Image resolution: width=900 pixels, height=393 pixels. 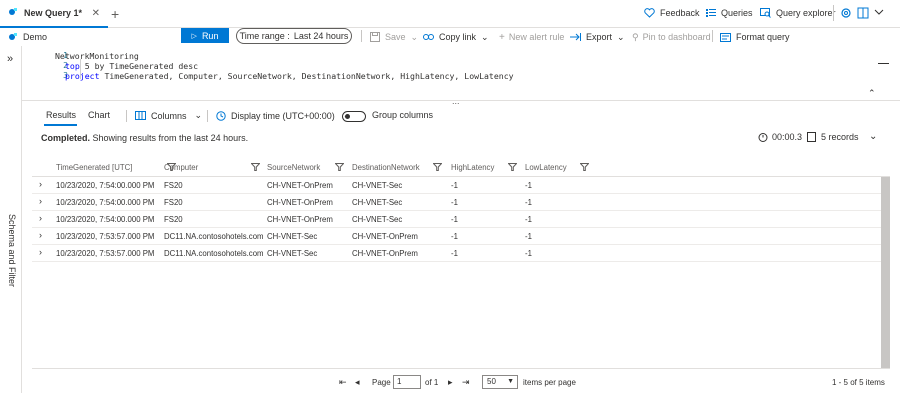 I want to click on column-header-sourcenetwork: SourceNetwork, so click(x=293, y=167).